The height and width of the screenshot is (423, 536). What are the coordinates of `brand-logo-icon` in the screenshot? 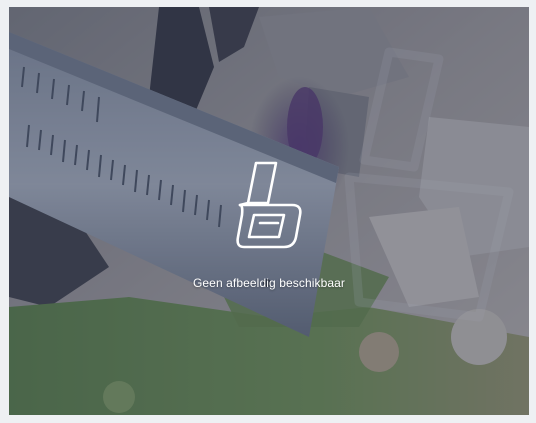 It's located at (269, 205).